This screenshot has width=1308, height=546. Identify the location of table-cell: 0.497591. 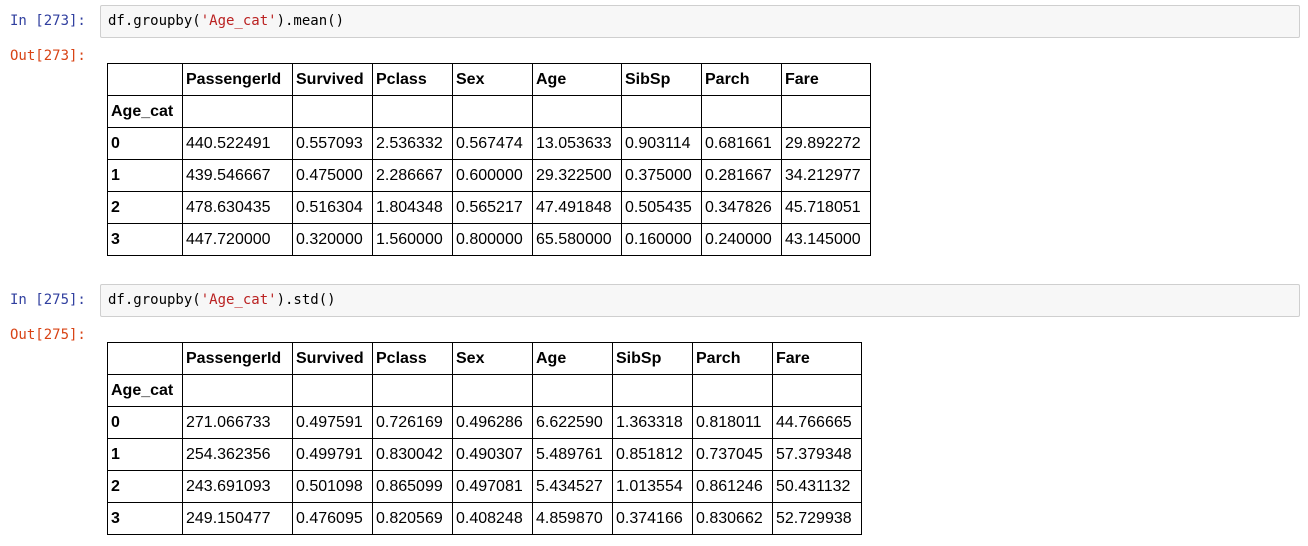
(332, 422).